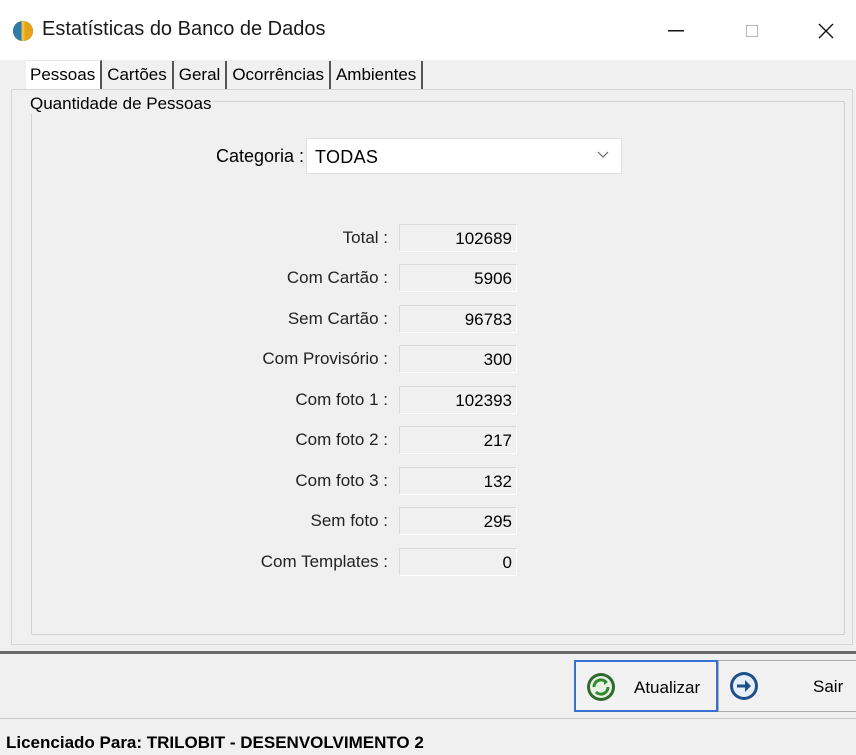 Image resolution: width=856 pixels, height=755 pixels. I want to click on com-templates-label: Com Templates :, so click(324, 561).